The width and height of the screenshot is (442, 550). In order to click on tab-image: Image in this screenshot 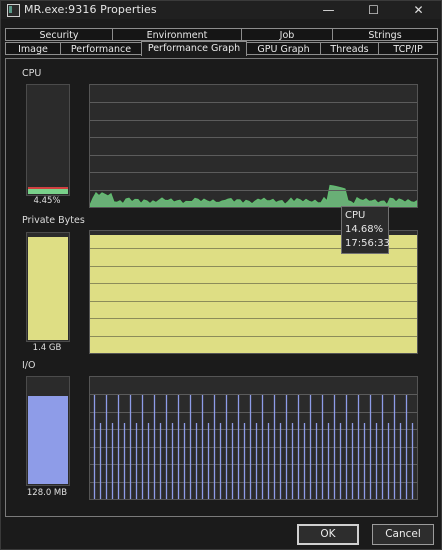, I will do `click(33, 48)`.